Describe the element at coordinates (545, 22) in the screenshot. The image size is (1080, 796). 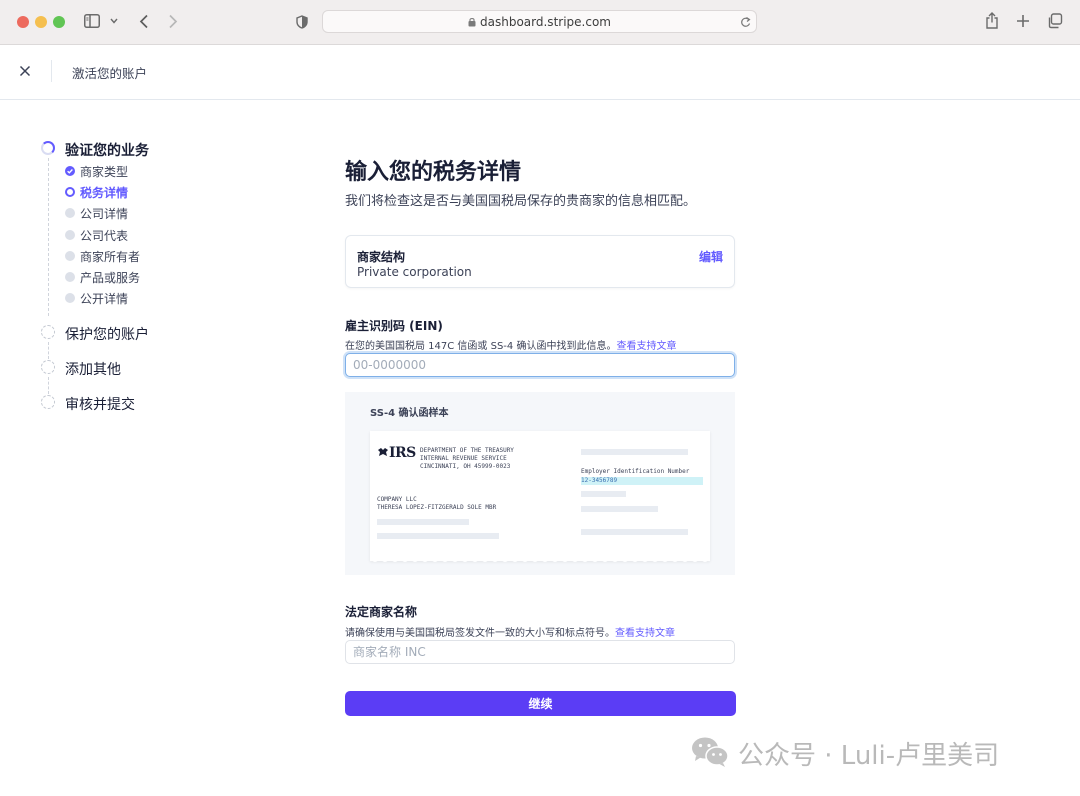
I see `url-text: dashboard.stripe.com` at that location.